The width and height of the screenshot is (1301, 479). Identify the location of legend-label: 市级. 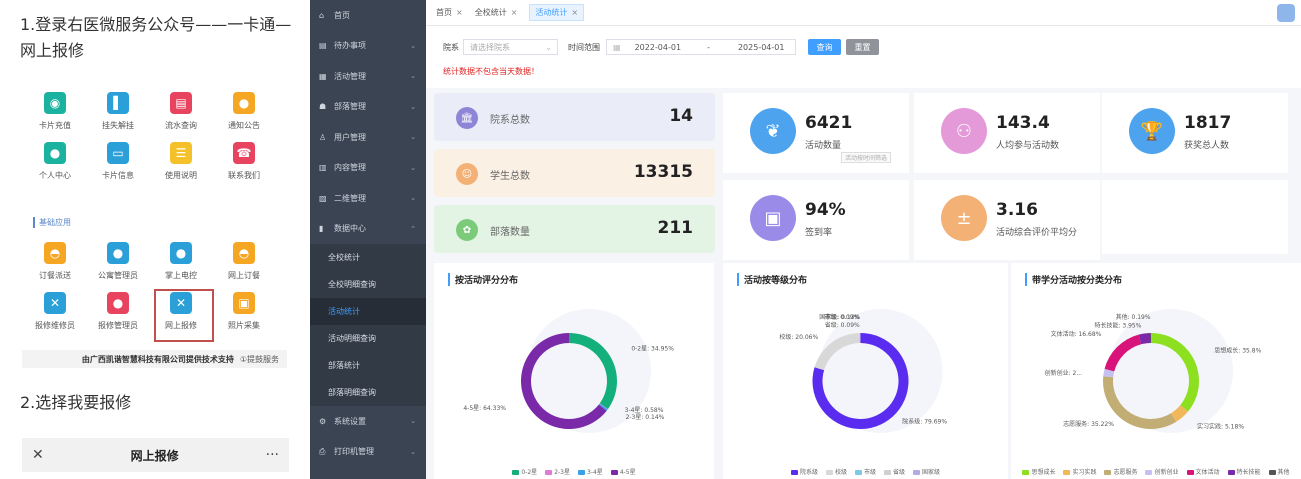
(869, 472).